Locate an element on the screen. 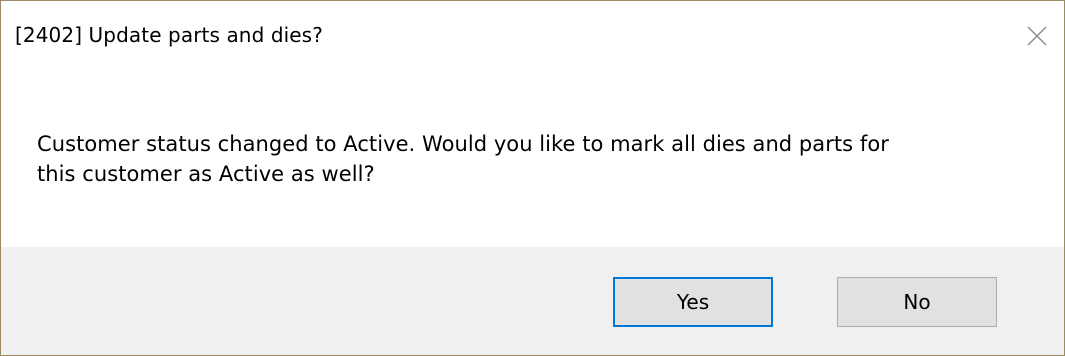 Image resolution: width=1065 pixels, height=356 pixels. no-button: No is located at coordinates (917, 302).